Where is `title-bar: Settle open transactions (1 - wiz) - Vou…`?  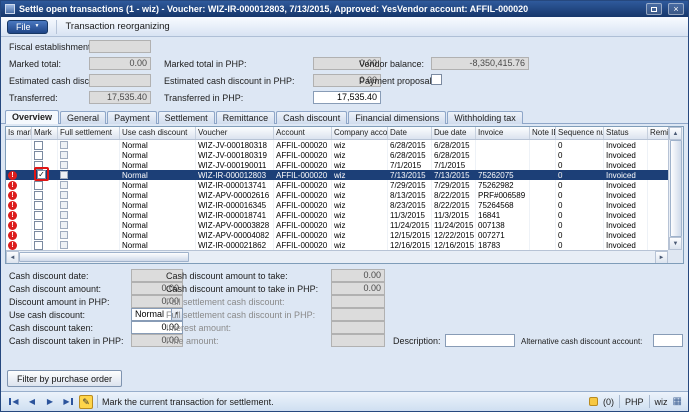 title-bar: Settle open transactions (1 - wiz) - Vou… is located at coordinates (344, 9).